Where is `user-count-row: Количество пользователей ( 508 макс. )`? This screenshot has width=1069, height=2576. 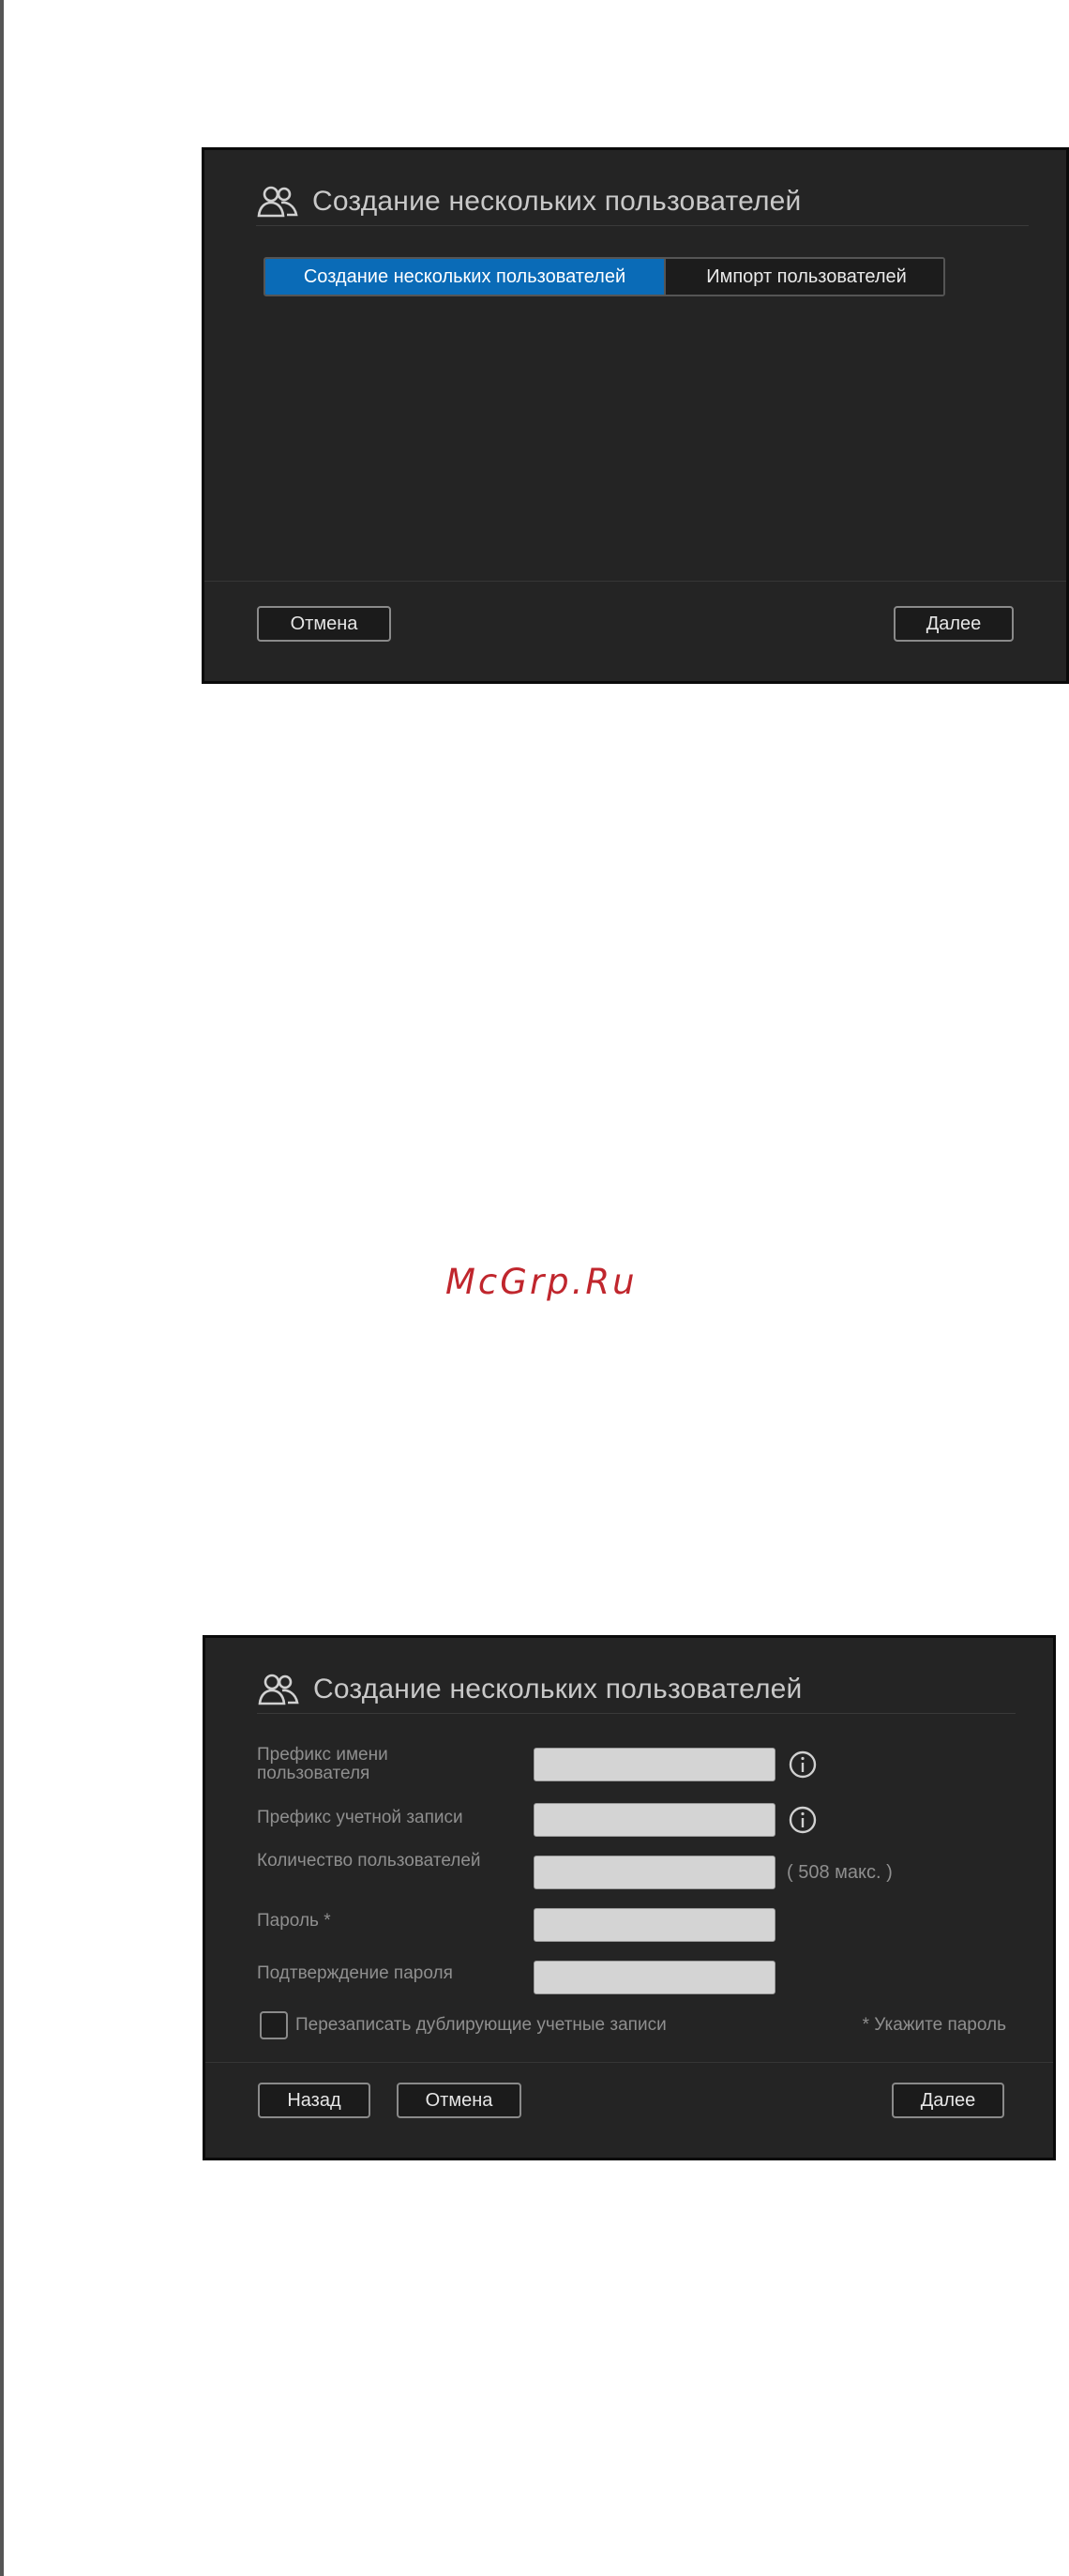 user-count-row: Количество пользователей ( 508 макс. ) is located at coordinates (636, 1873).